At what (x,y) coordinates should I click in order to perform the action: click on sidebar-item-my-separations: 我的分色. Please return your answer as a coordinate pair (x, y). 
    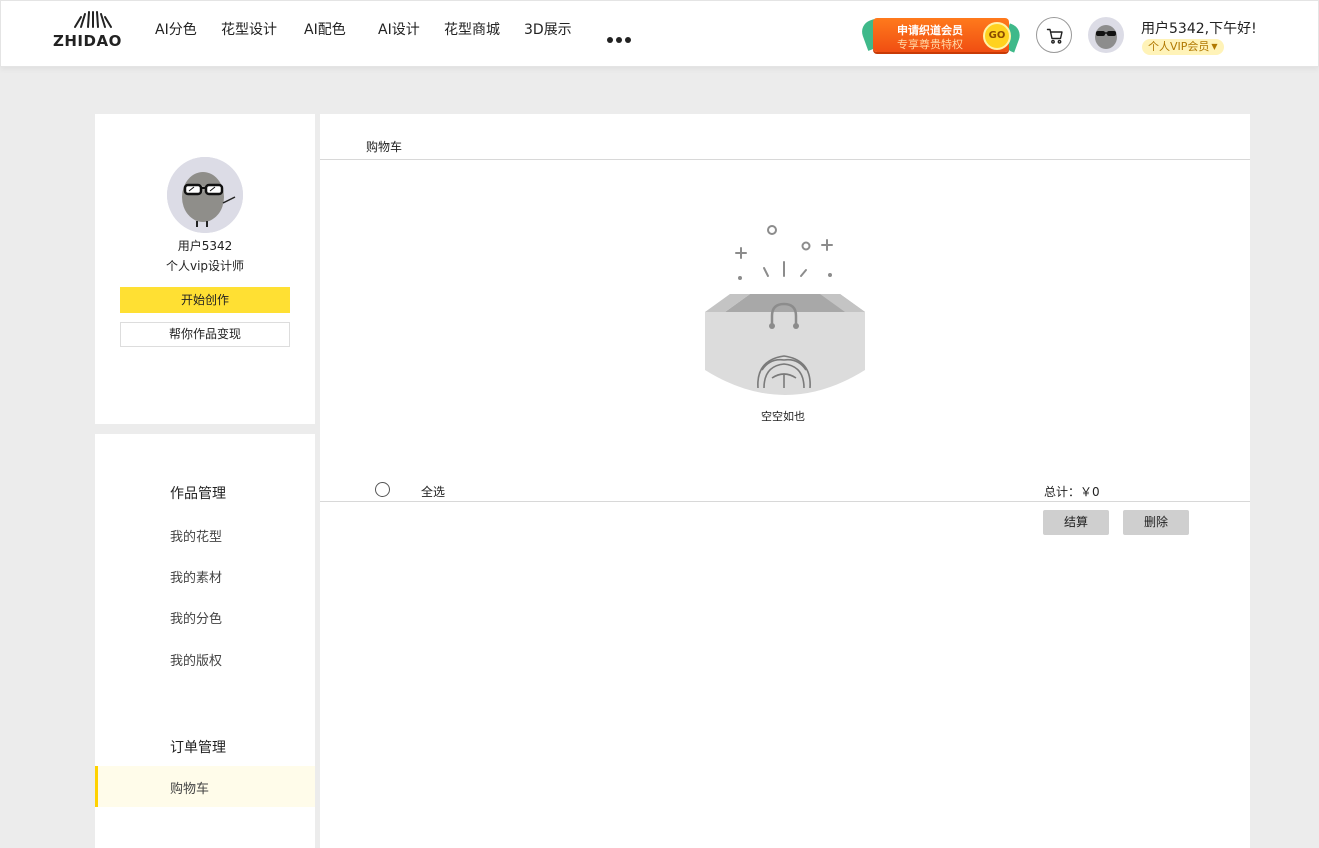
    Looking at the image, I should click on (196, 617).